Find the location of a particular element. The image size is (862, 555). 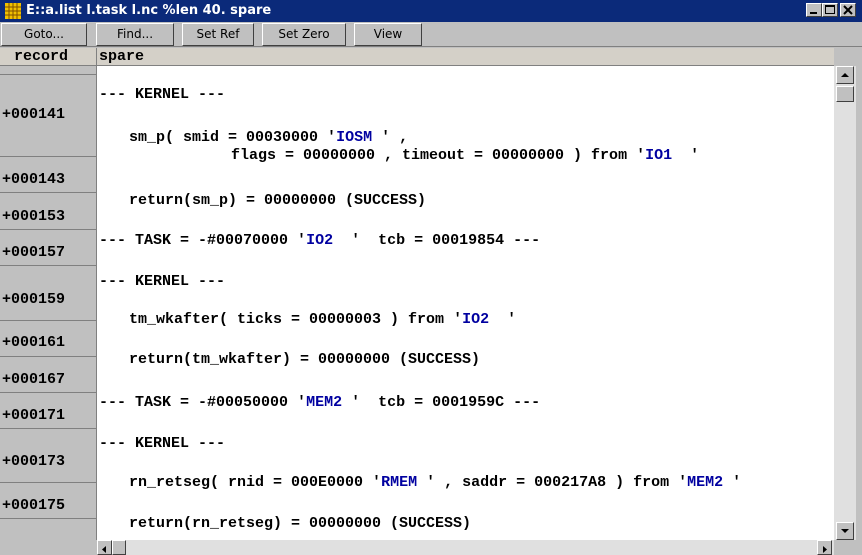

record-column-header: record is located at coordinates (48, 57).